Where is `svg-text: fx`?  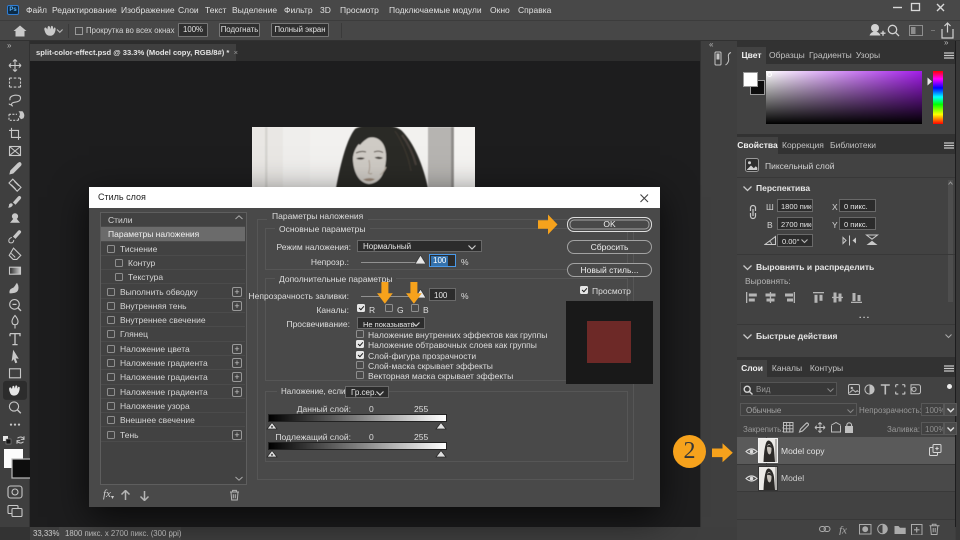 svg-text: fx is located at coordinates (843, 530).